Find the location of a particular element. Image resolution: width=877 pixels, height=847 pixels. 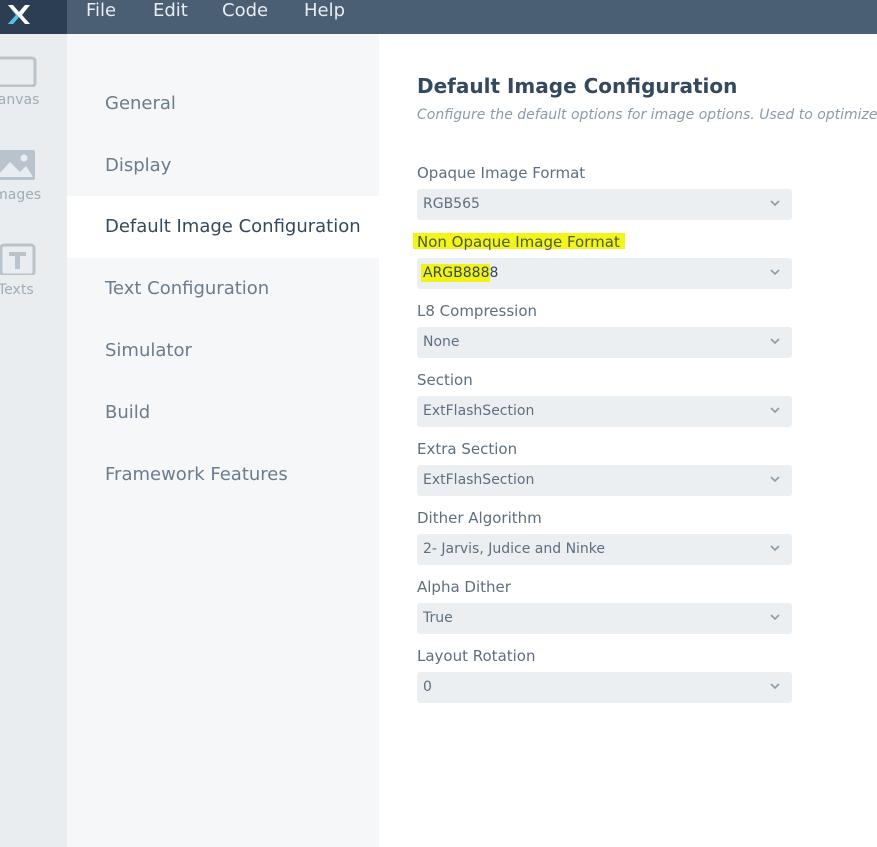

images-icon is located at coordinates (17, 165).